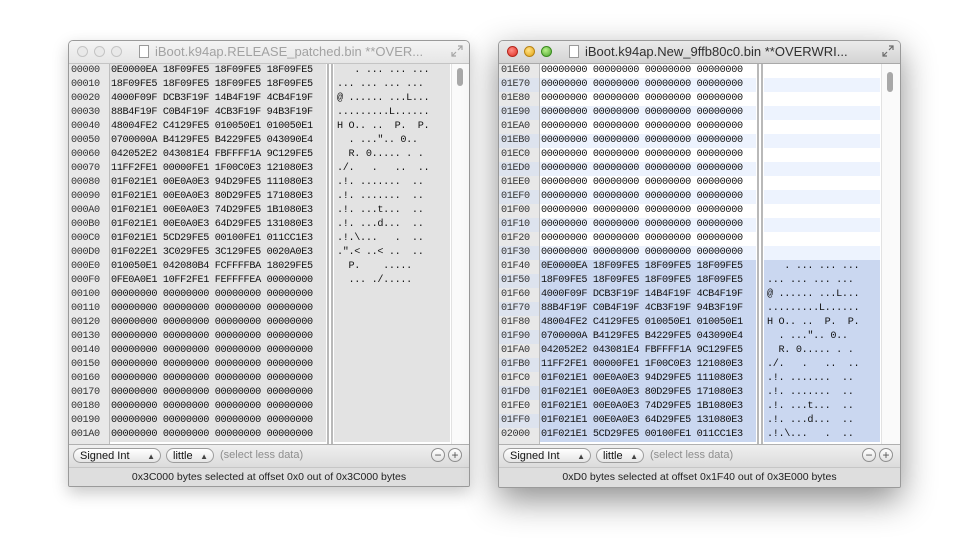 The width and height of the screenshot is (967, 542). What do you see at coordinates (218, 169) in the screenshot?
I see `hex-row: 11FF2FE1 00000FE1 1F00C0E3 121080E3` at bounding box center [218, 169].